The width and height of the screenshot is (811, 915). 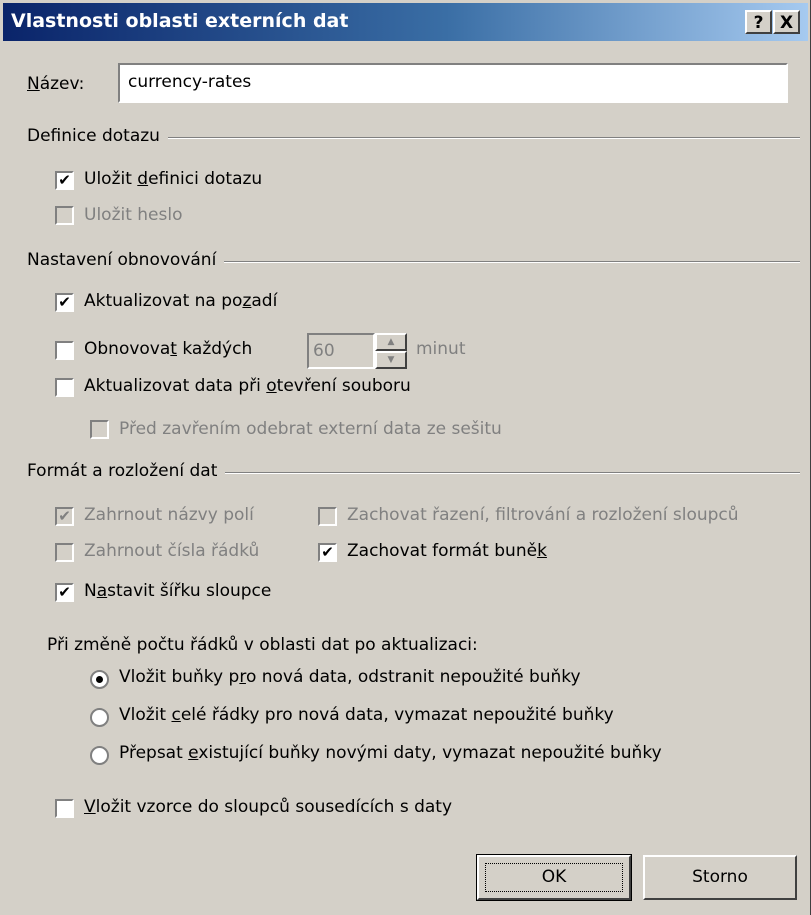 I want to click on help-button: ?, so click(x=758, y=22).